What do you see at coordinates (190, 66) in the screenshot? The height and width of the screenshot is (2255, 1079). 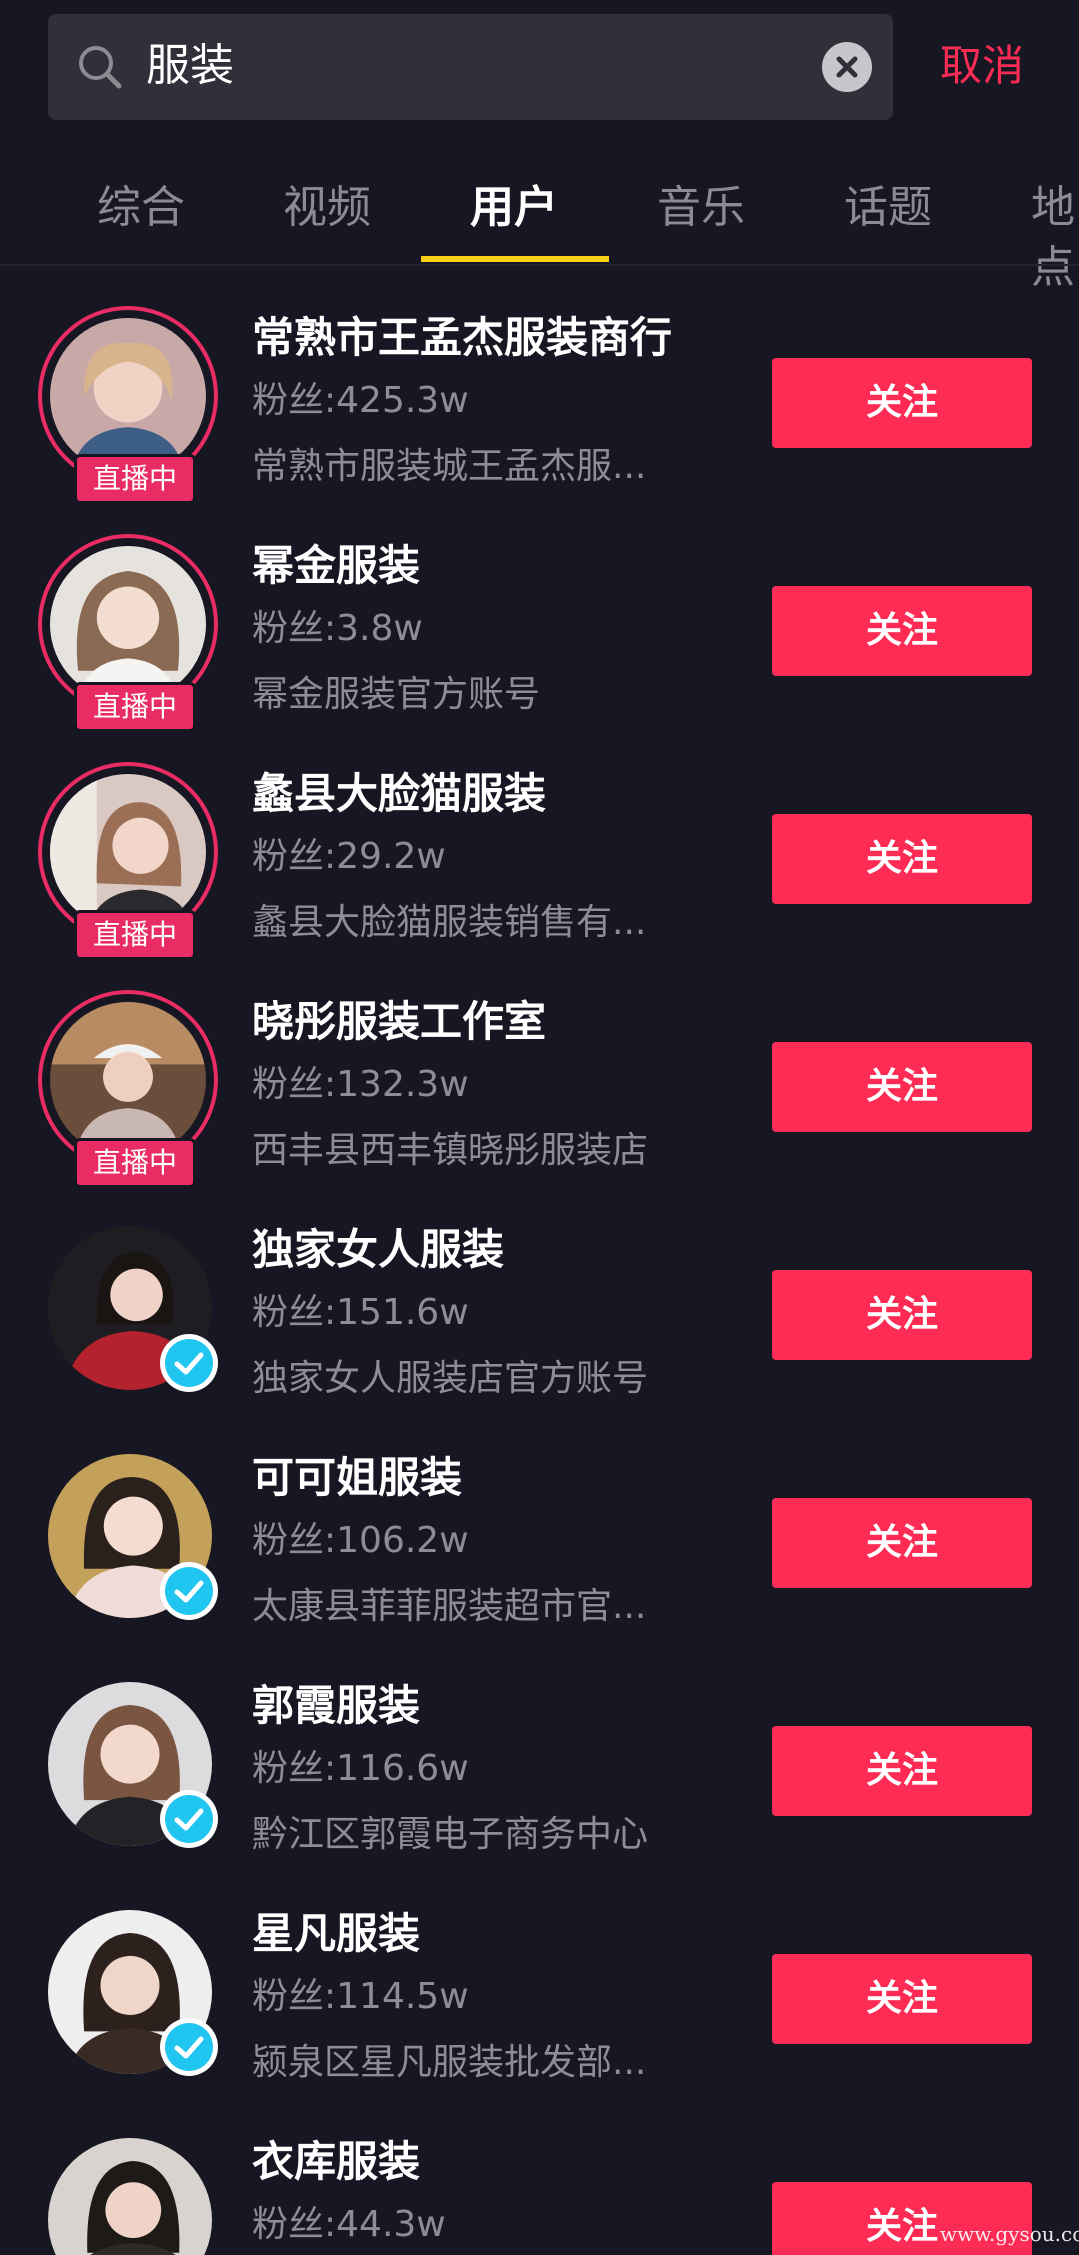 I see `search-input: 服装` at bounding box center [190, 66].